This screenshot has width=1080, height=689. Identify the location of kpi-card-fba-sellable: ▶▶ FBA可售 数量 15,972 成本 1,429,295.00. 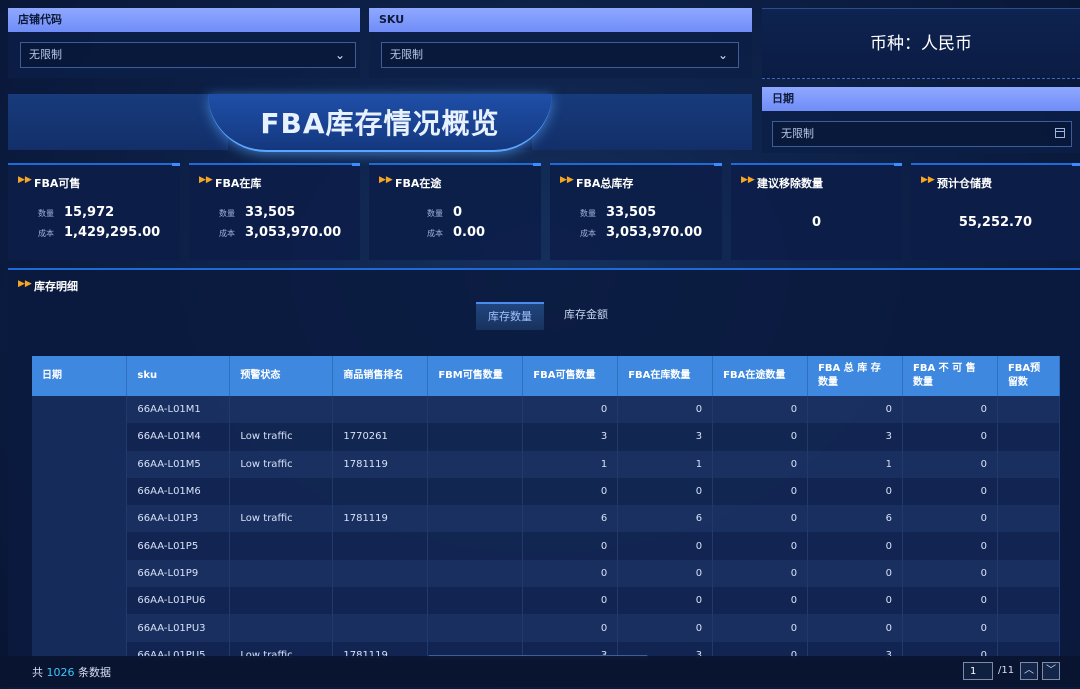
(94, 211).